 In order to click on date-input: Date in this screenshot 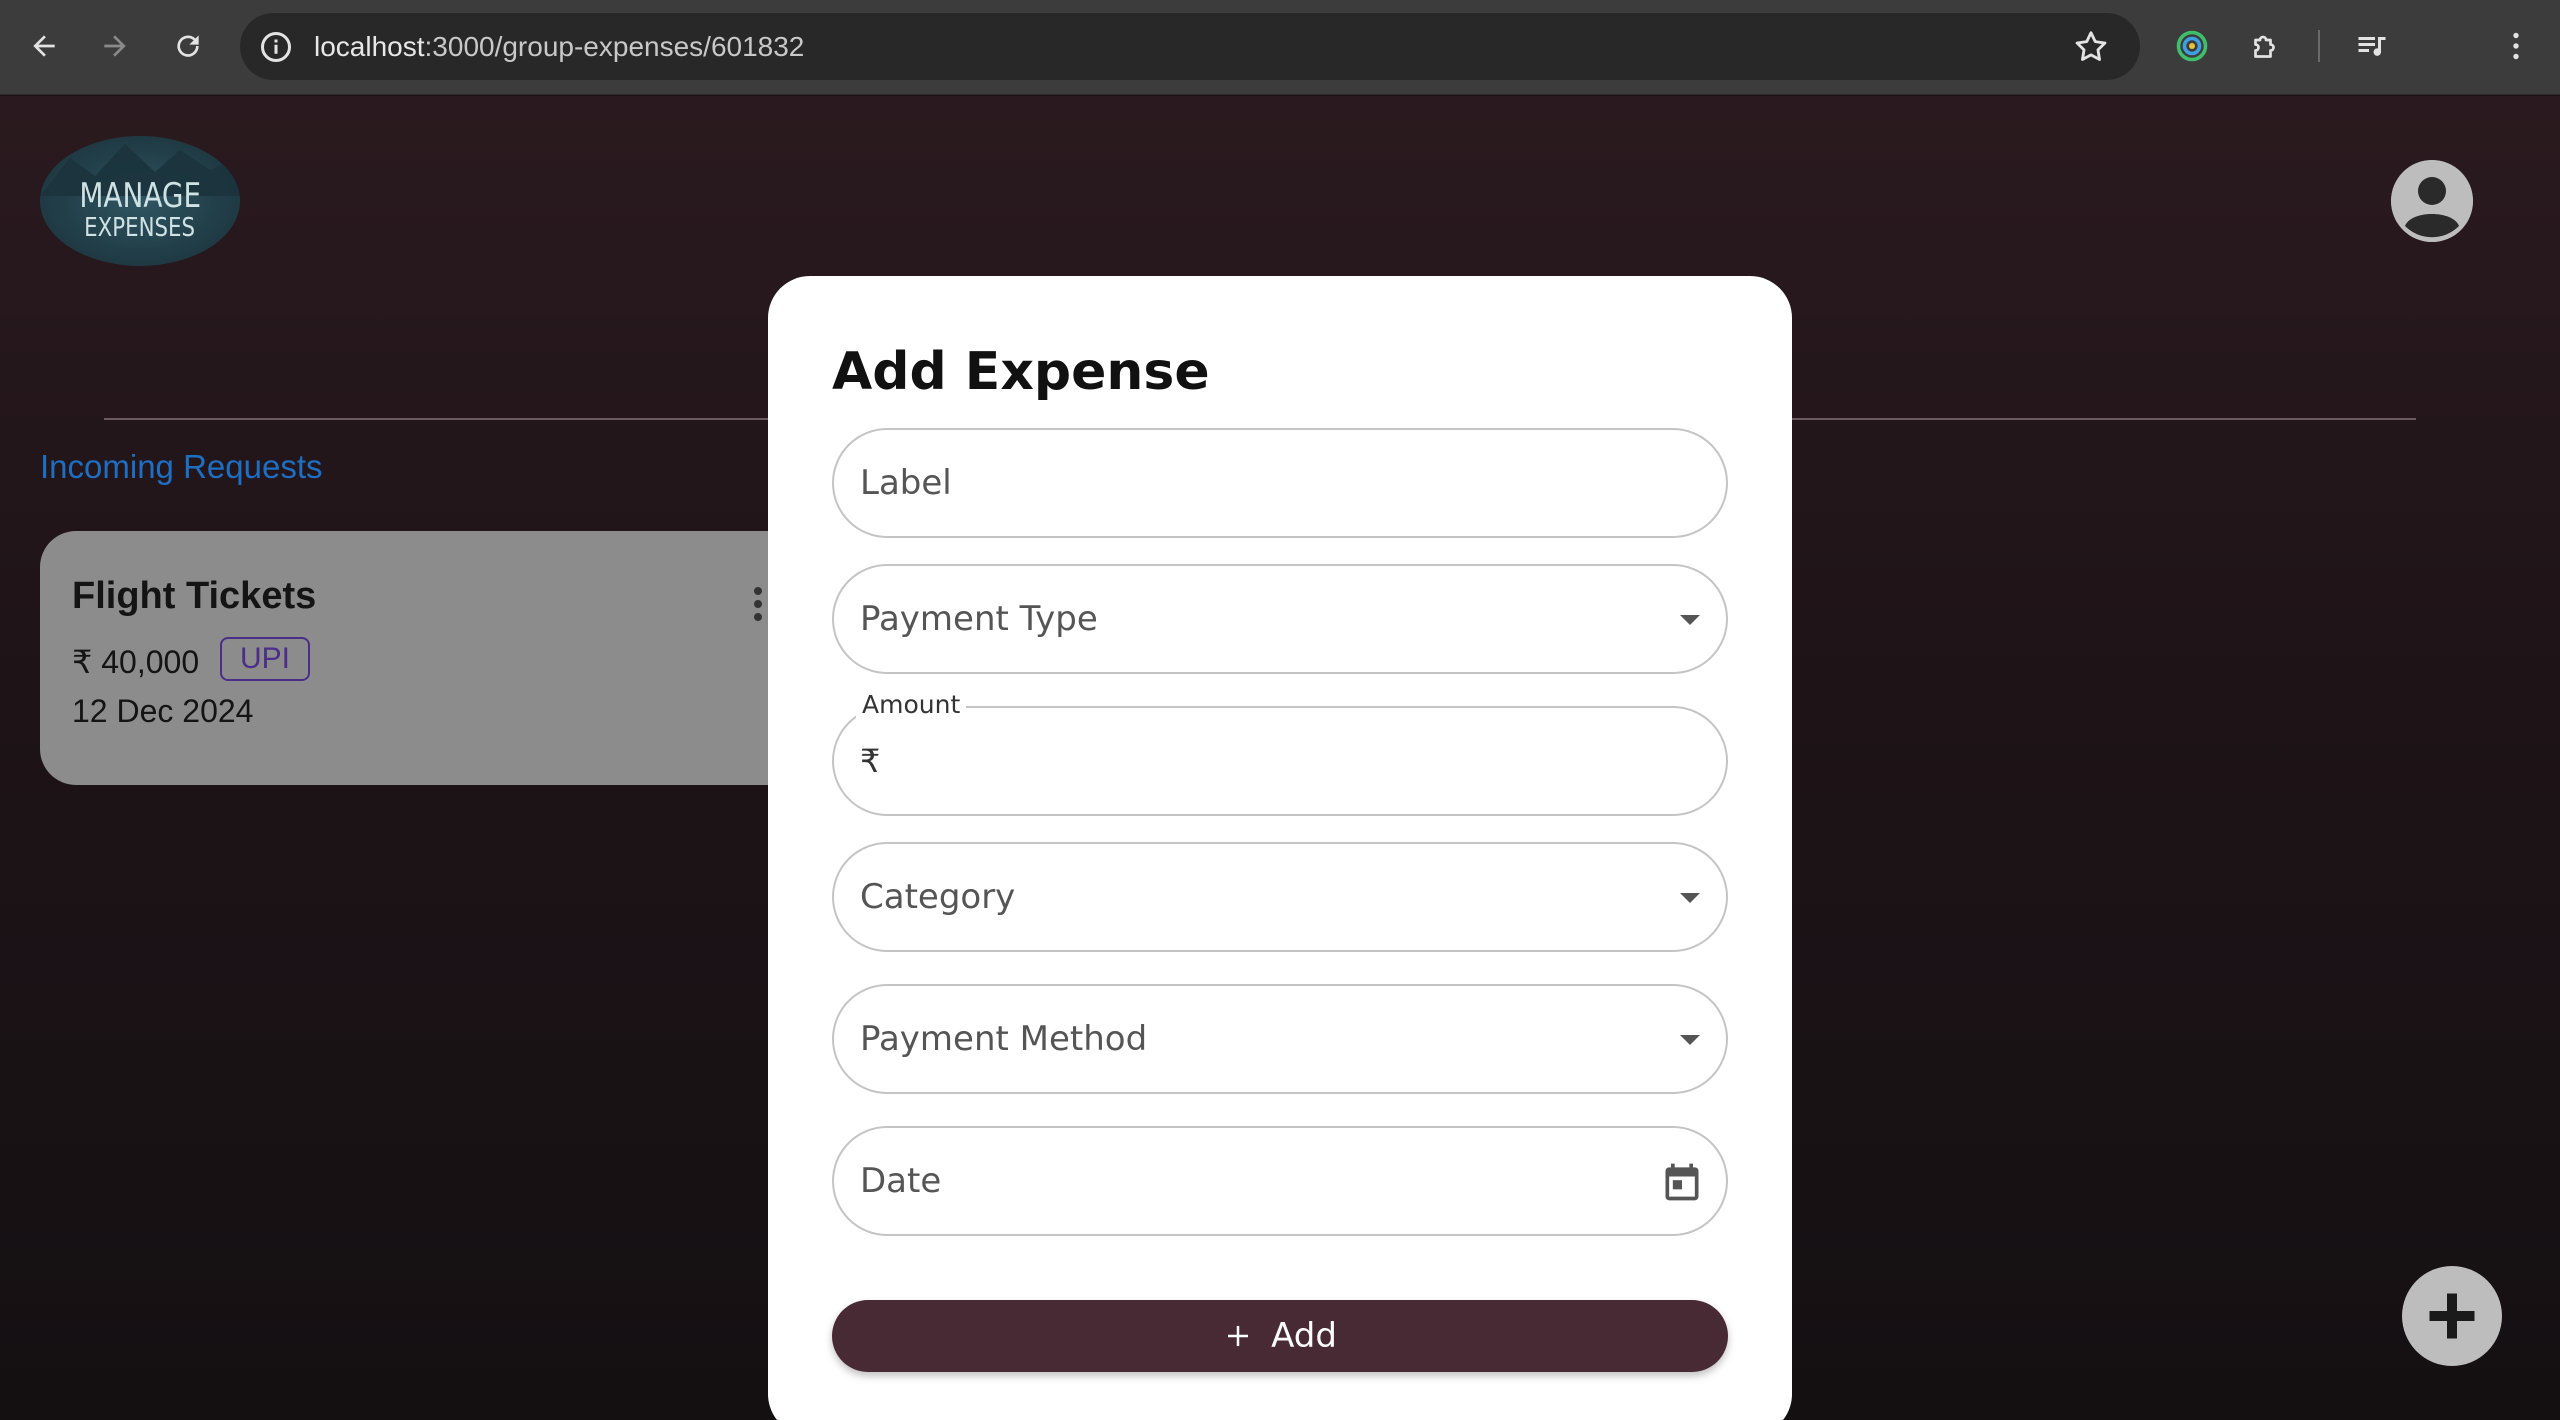, I will do `click(1280, 1181)`.